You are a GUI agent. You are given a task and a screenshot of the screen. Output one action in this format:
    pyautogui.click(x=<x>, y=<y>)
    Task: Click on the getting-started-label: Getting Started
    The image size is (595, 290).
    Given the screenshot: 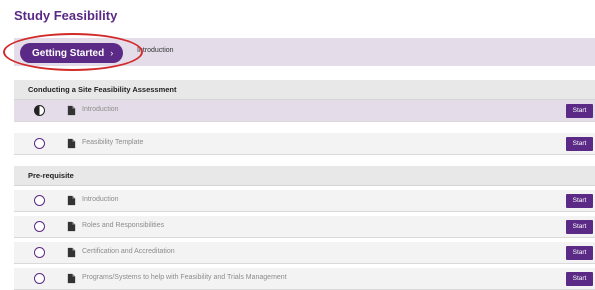 What is the action you would take?
    pyautogui.click(x=68, y=53)
    